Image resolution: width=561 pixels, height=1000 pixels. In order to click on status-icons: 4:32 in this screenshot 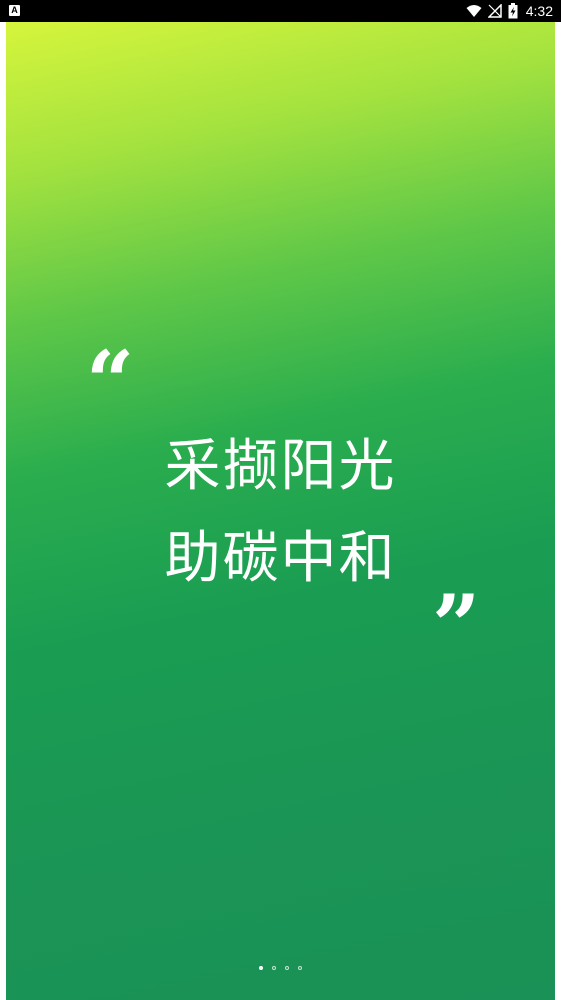, I will do `click(509, 11)`.